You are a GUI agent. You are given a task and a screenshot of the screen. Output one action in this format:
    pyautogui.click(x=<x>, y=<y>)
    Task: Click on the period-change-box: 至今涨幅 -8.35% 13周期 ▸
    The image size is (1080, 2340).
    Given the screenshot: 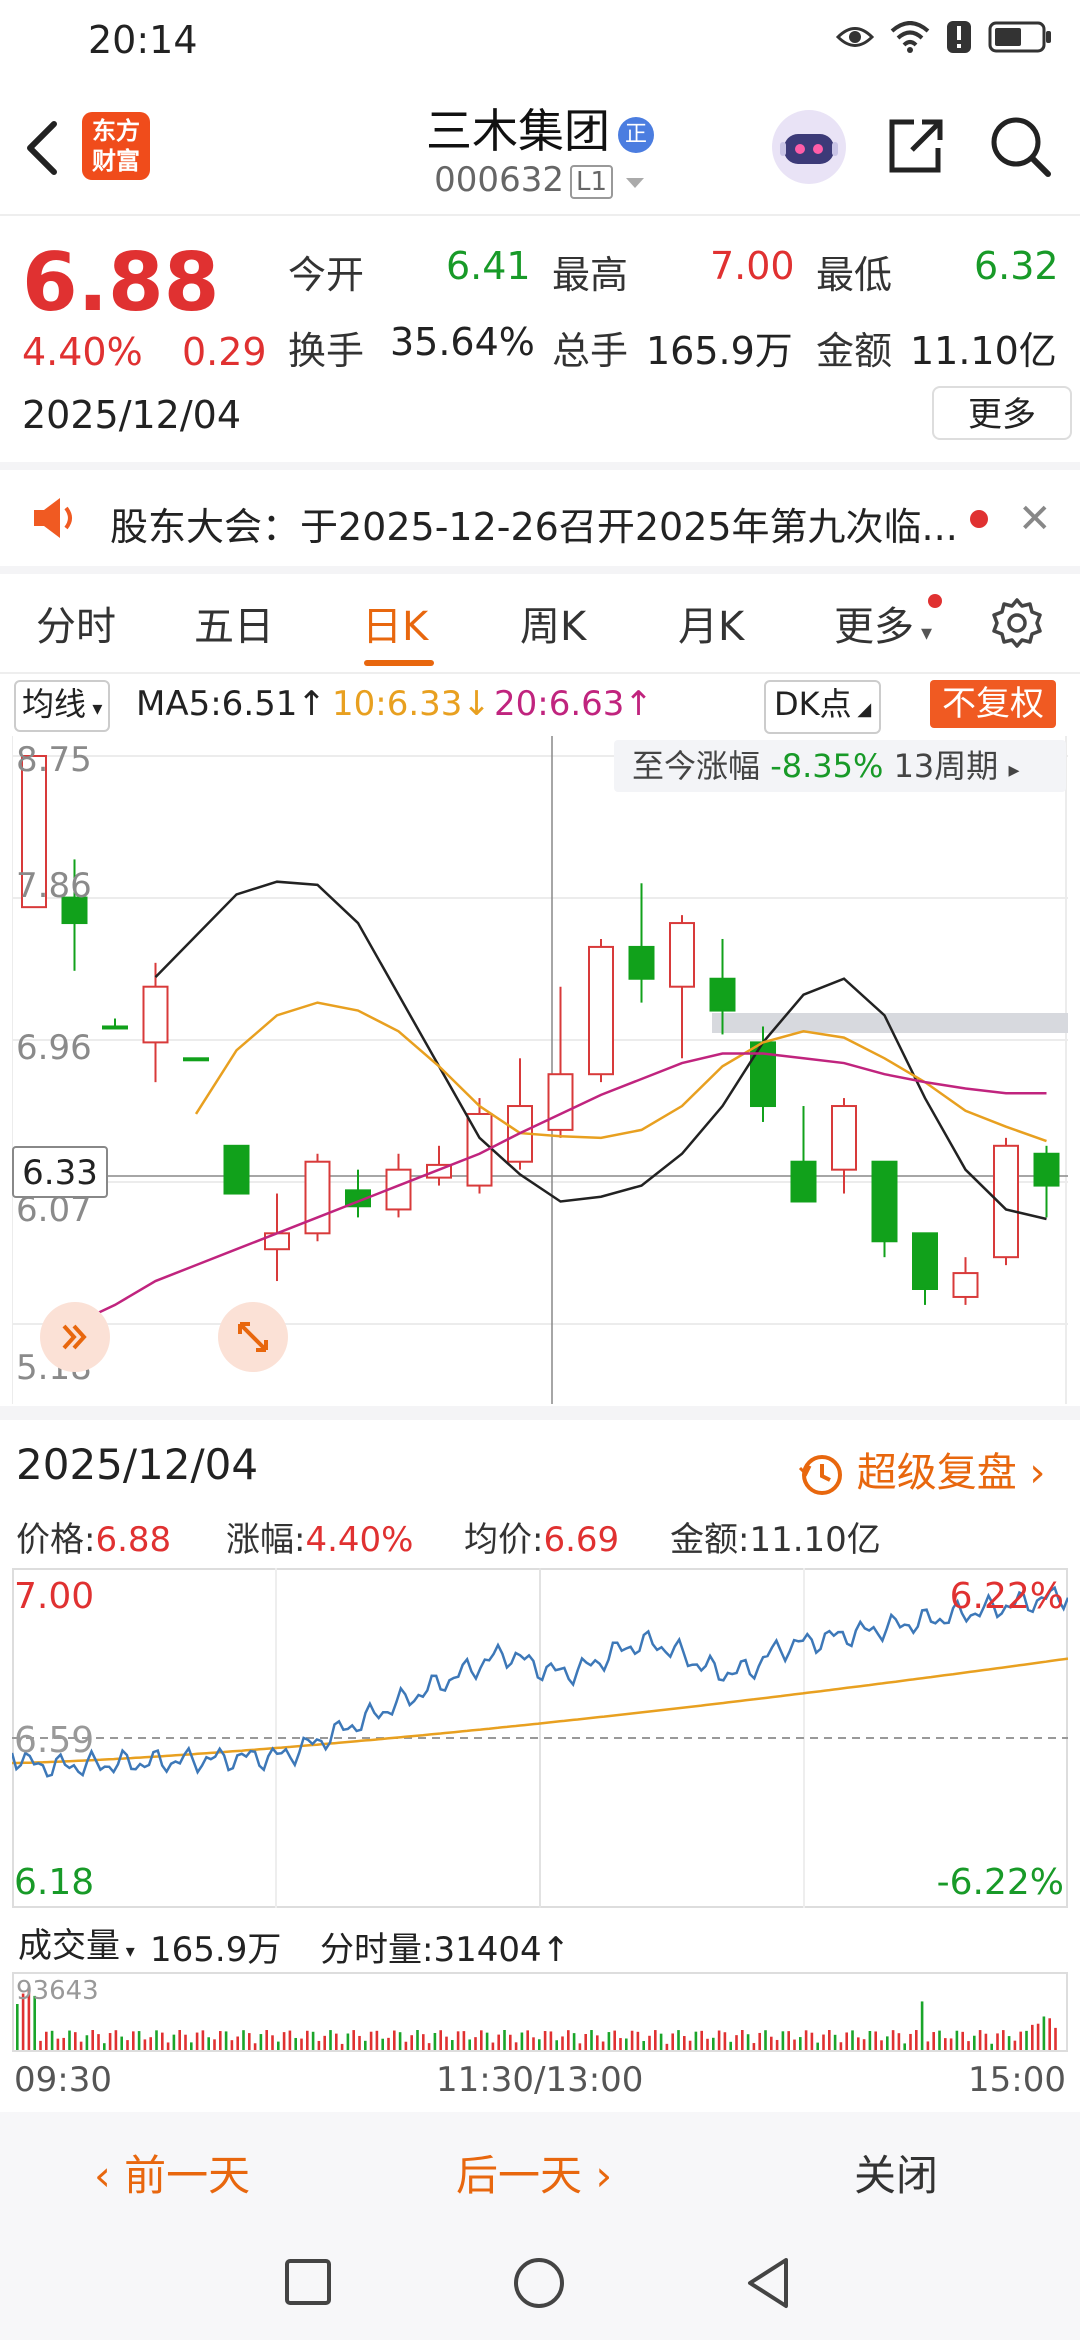 What is the action you would take?
    pyautogui.click(x=840, y=766)
    